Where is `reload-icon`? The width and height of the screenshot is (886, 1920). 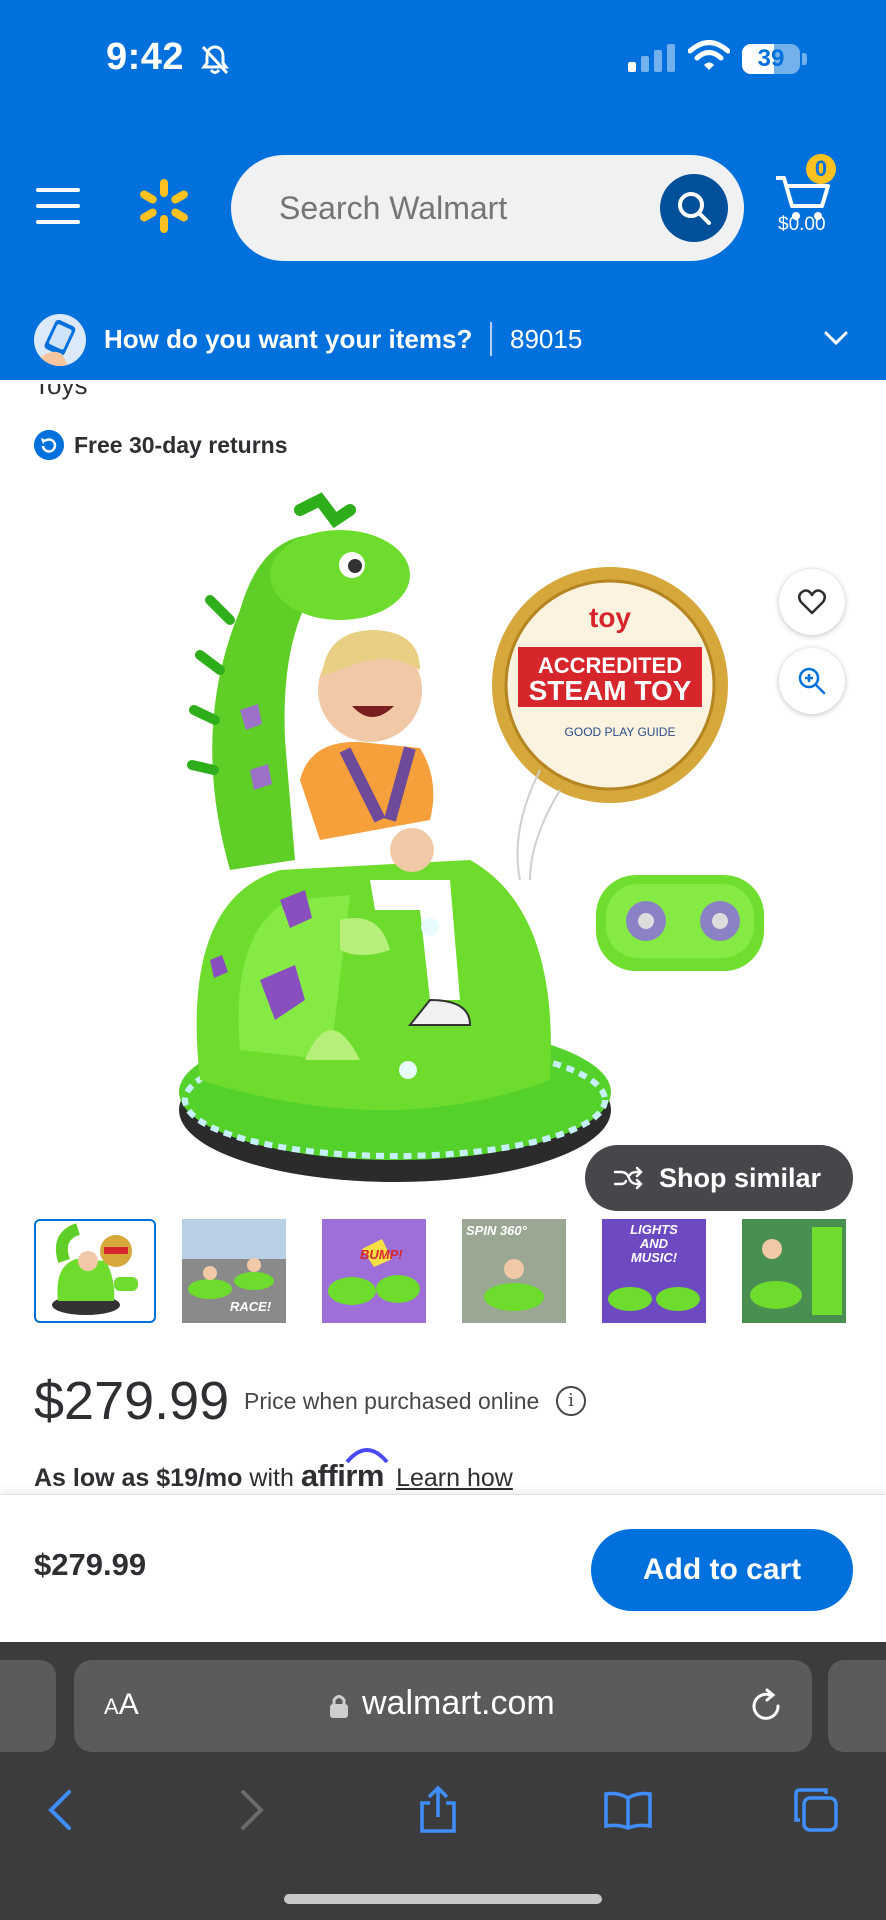 reload-icon is located at coordinates (766, 1706).